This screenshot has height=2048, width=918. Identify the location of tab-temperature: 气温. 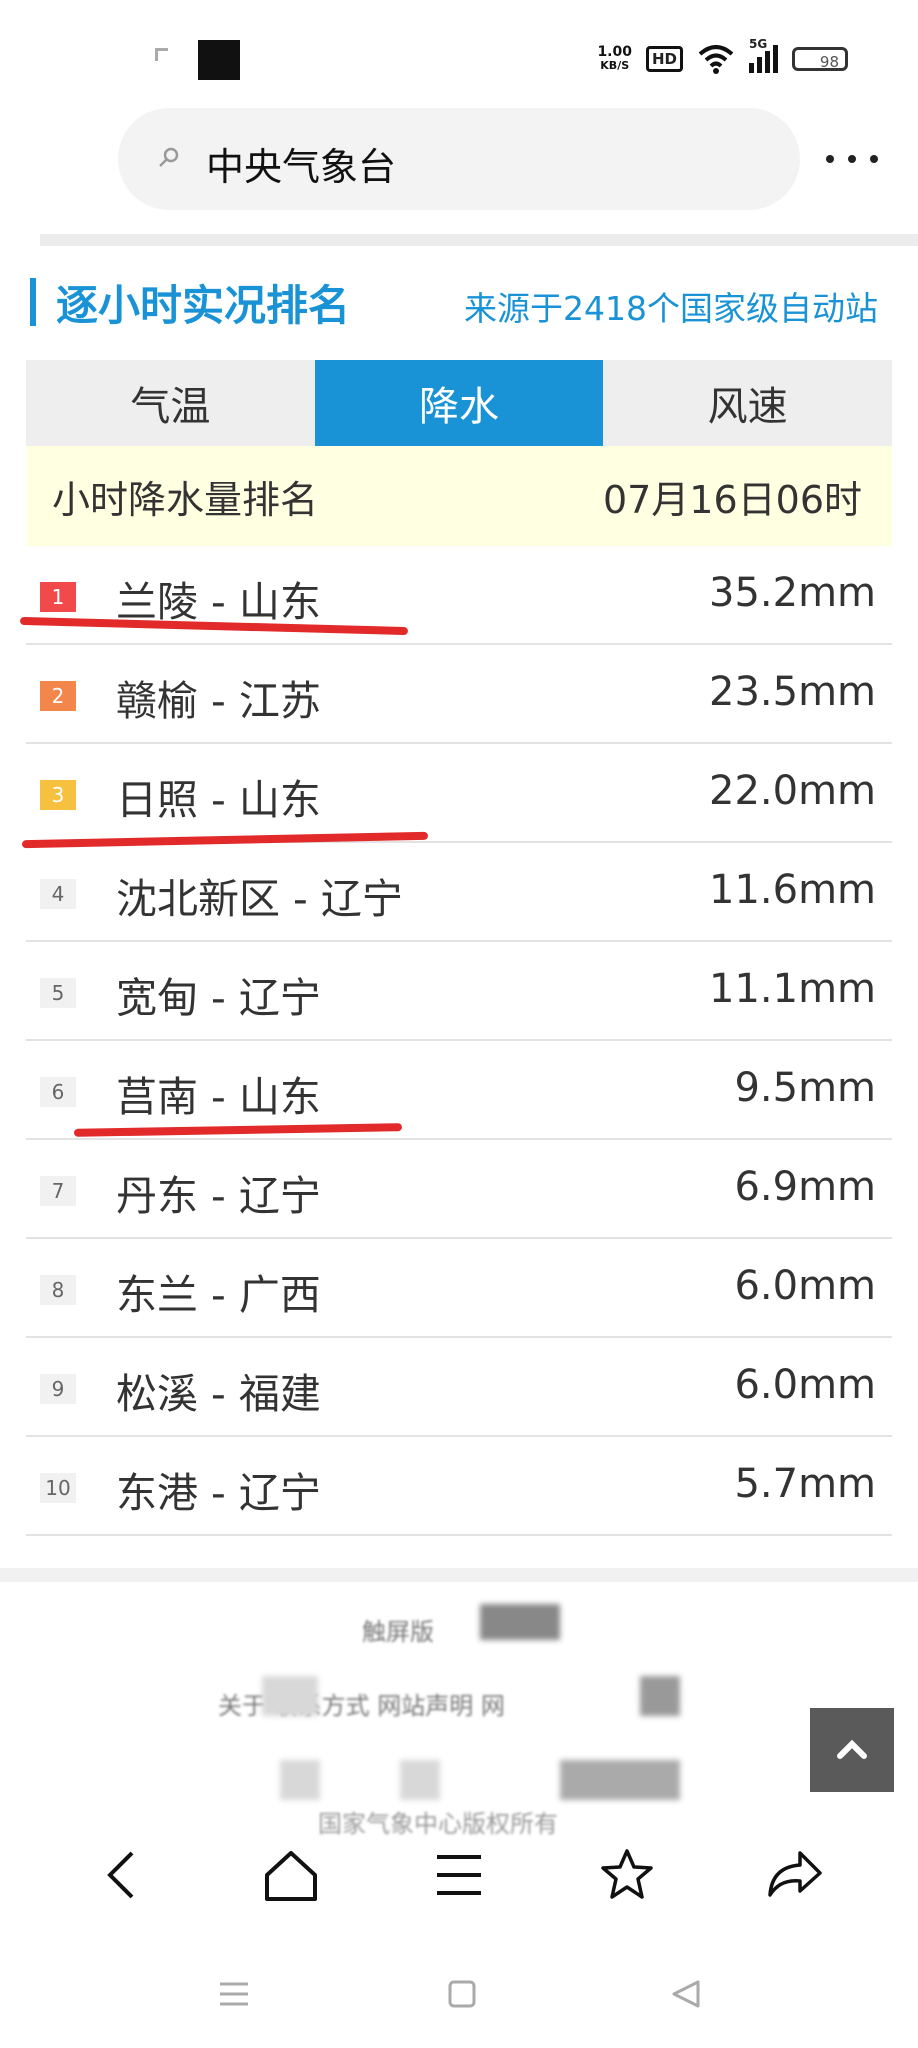
(170, 403).